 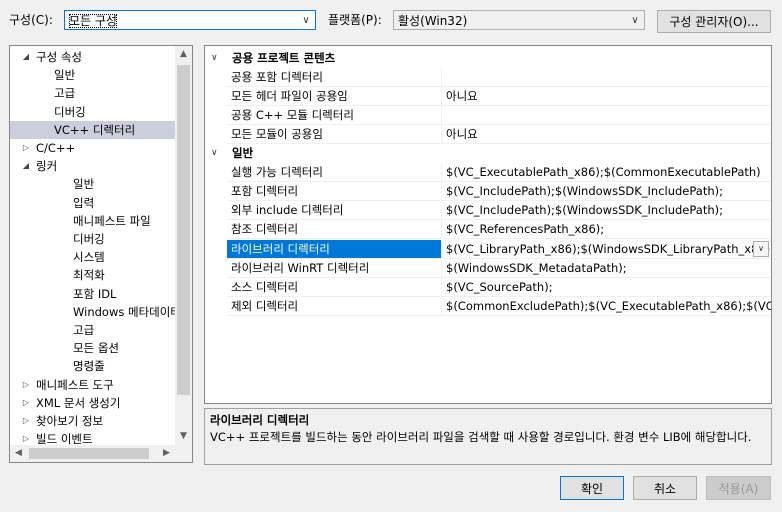 I want to click on category-general: ∨ 일반, so click(x=488, y=153).